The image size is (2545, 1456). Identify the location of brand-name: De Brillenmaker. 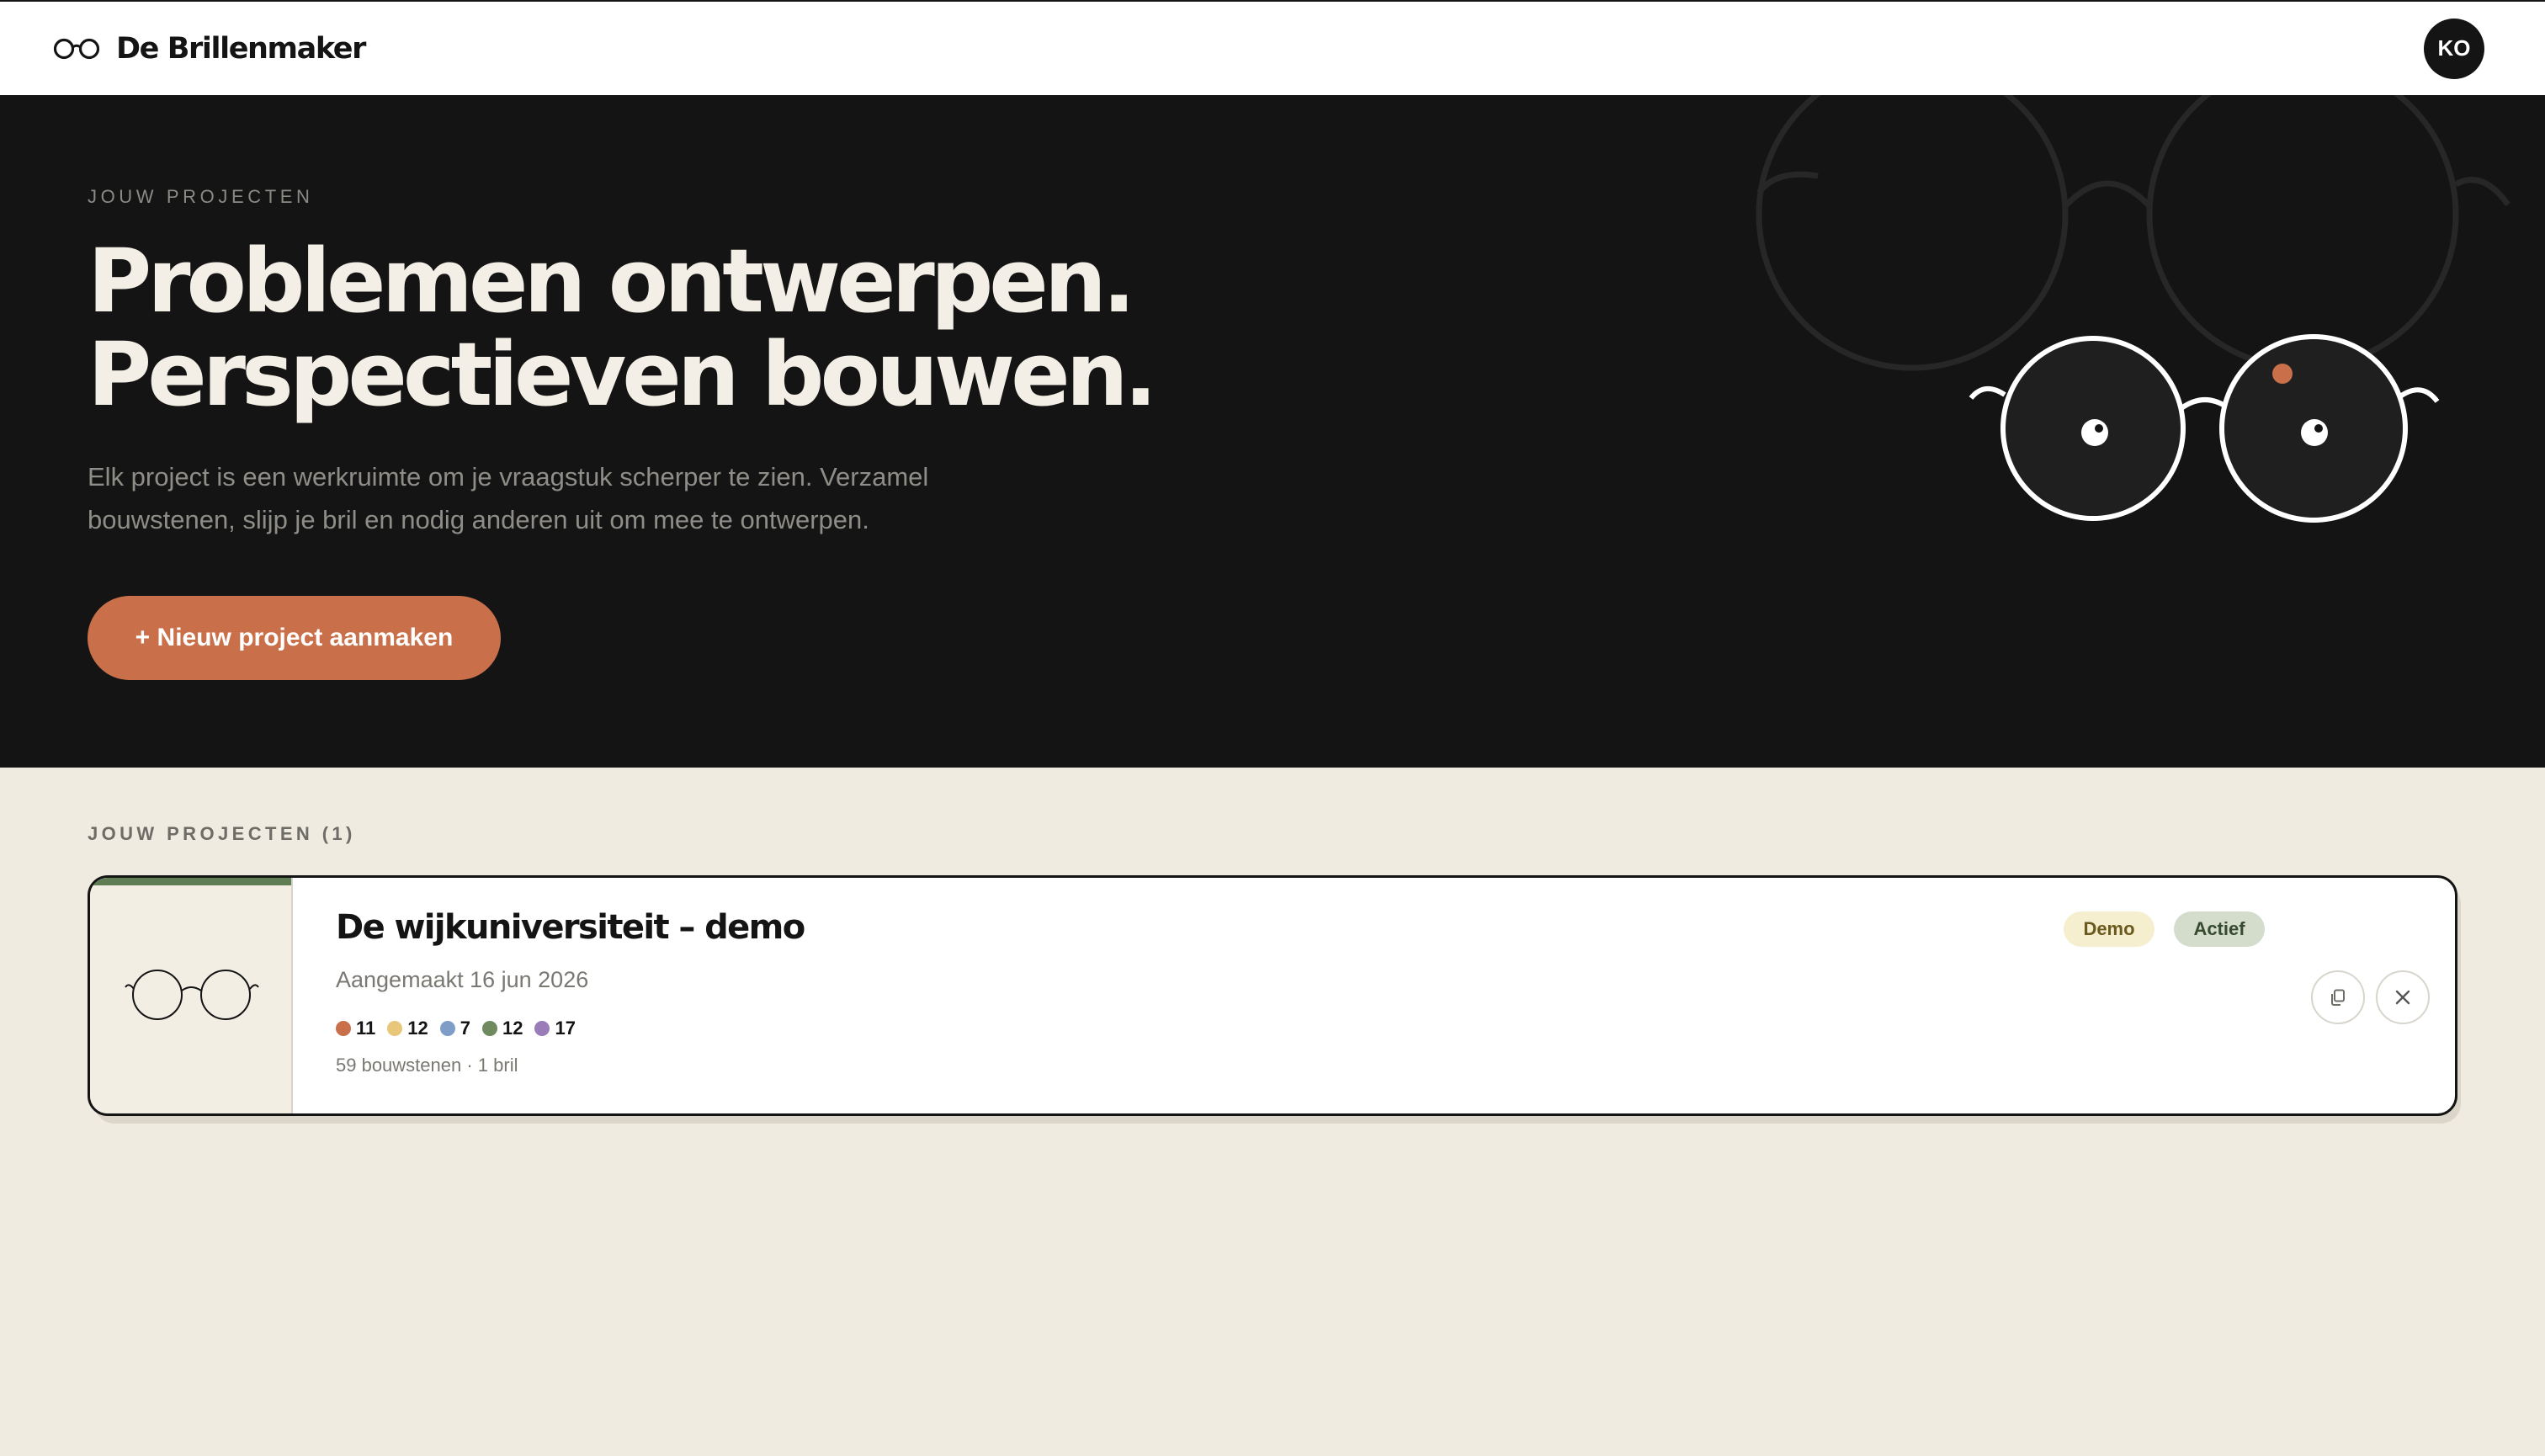
(241, 48).